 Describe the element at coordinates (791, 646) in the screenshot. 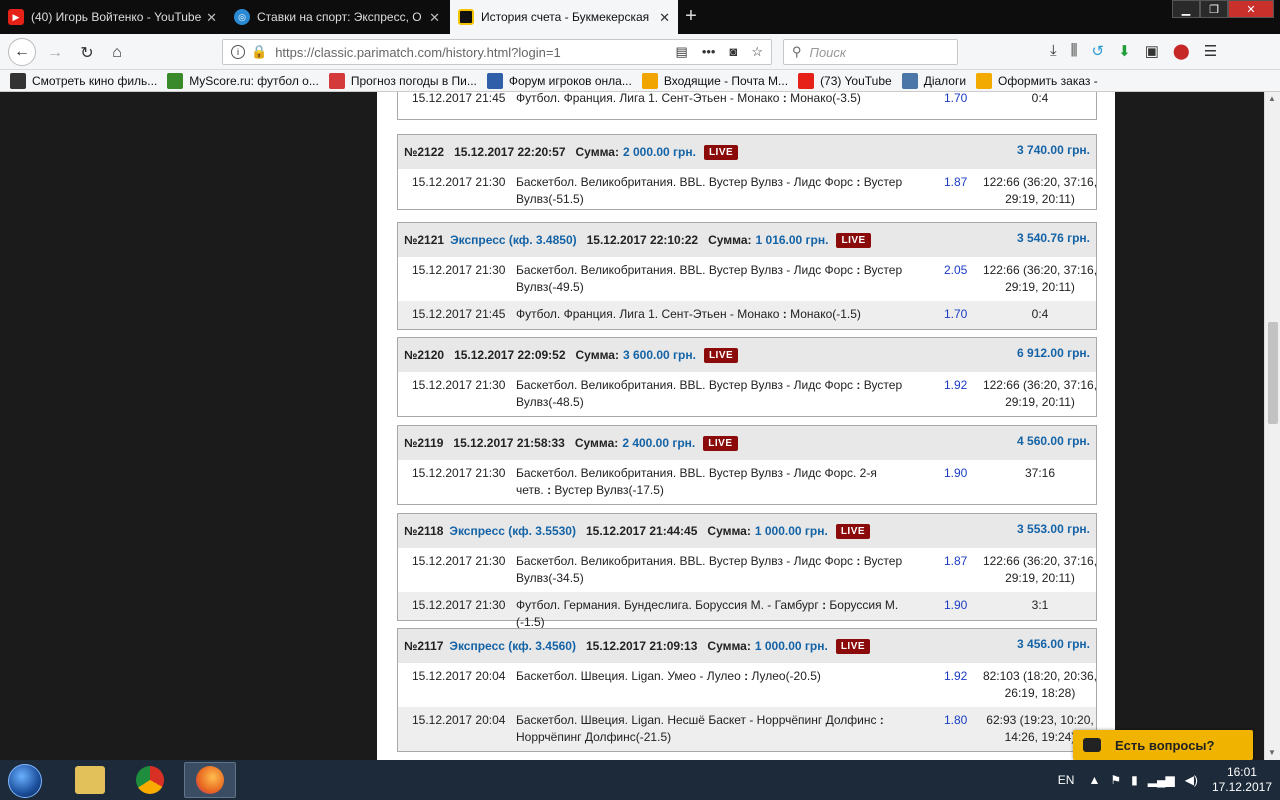

I see `bet-sum: 1 000.00 грн.` at that location.